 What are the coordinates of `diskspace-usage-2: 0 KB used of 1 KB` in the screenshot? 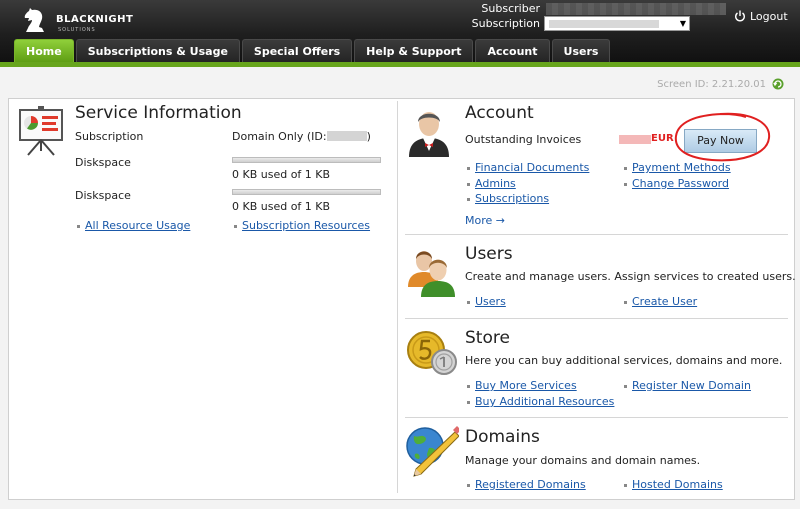 It's located at (281, 206).